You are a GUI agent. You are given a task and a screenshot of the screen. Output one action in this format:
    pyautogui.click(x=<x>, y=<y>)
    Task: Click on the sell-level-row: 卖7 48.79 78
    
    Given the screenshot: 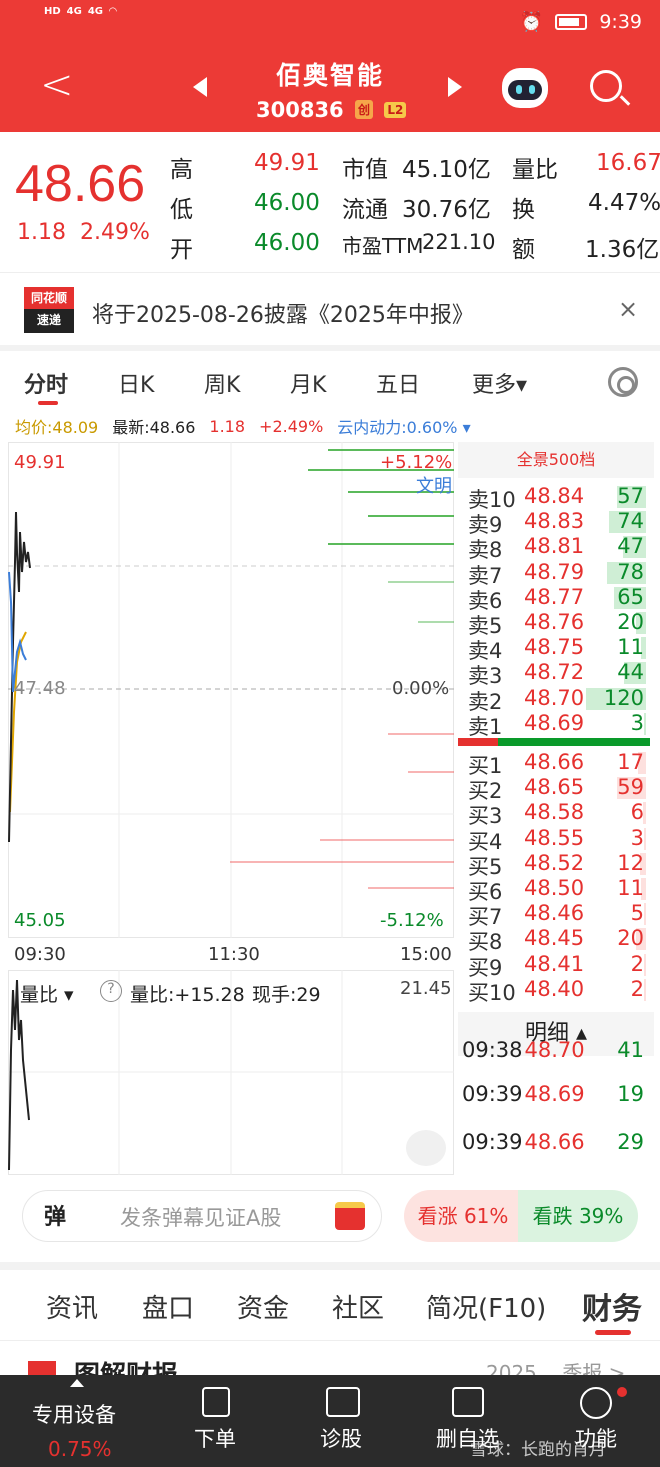 What is the action you would take?
    pyautogui.click(x=561, y=573)
    